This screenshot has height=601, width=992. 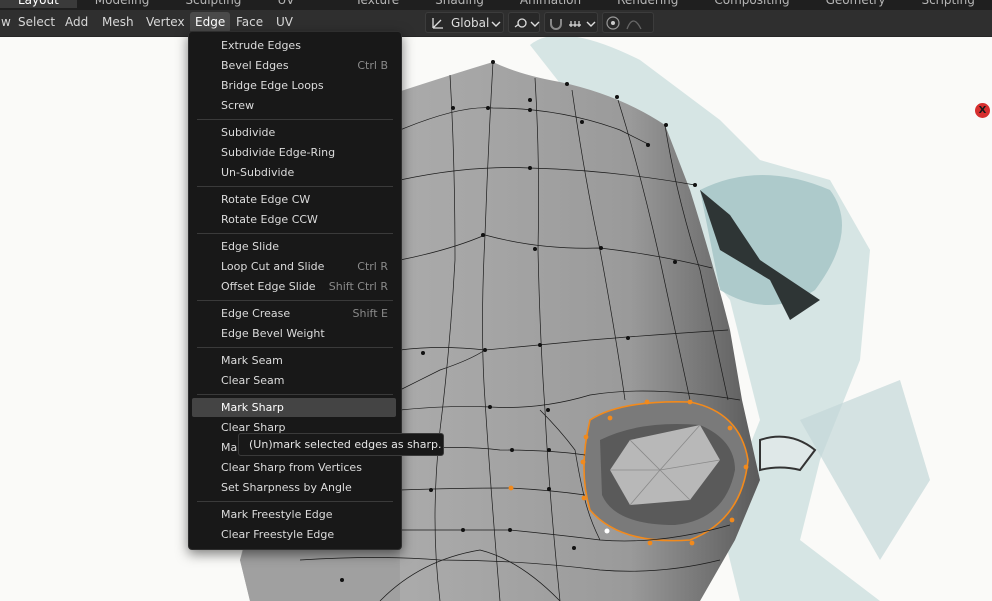 What do you see at coordinates (437, 23) in the screenshot?
I see `orientation-axes-icon` at bounding box center [437, 23].